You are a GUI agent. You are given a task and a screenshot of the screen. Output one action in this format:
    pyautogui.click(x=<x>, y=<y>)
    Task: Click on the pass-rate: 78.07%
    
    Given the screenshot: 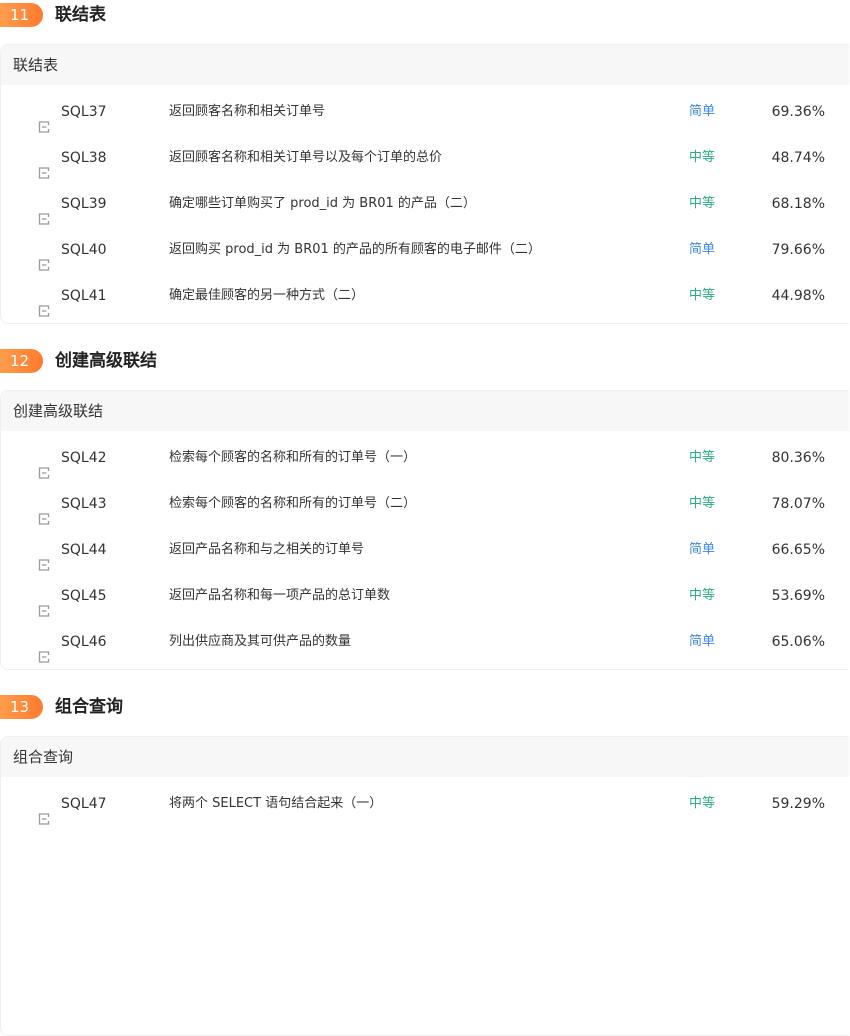 What is the action you would take?
    pyautogui.click(x=798, y=504)
    